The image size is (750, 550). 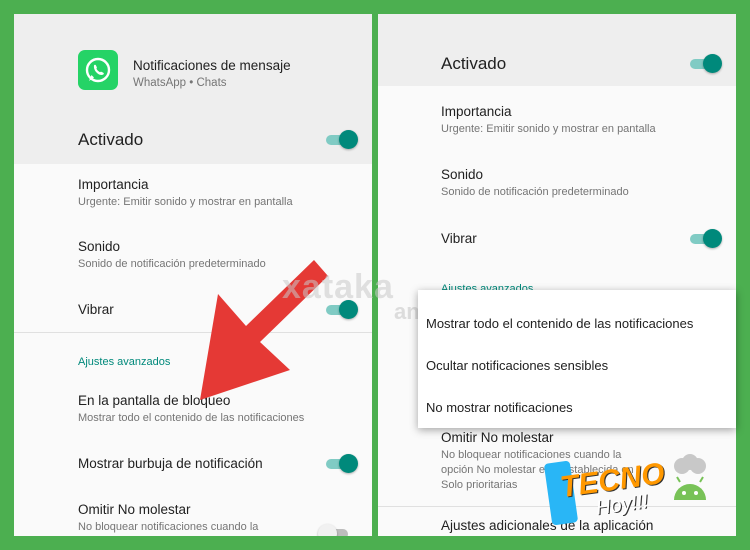 I want to click on advanced-section-title: Ajustes avanzados, so click(x=124, y=362).